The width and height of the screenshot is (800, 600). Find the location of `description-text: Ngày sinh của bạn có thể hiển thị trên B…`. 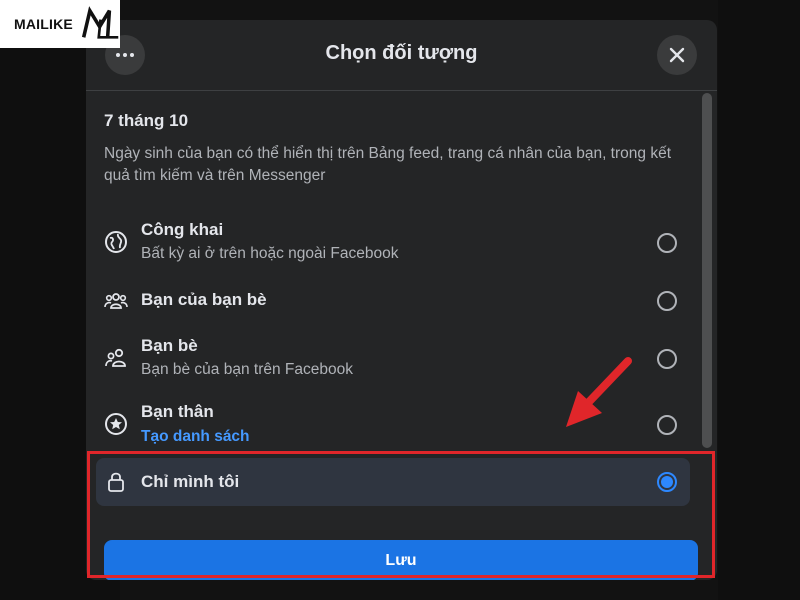

description-text: Ngày sinh của bạn có thể hiển thị trên B… is located at coordinates (387, 164).